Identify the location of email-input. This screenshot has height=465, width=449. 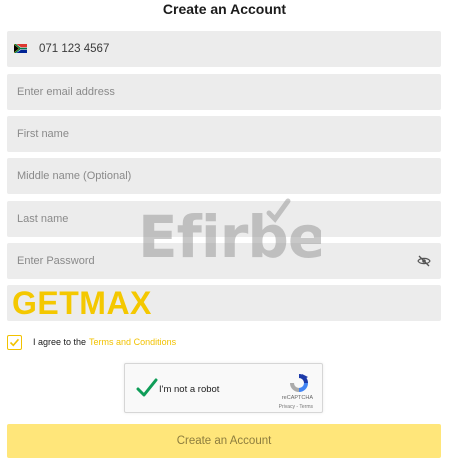
(224, 92).